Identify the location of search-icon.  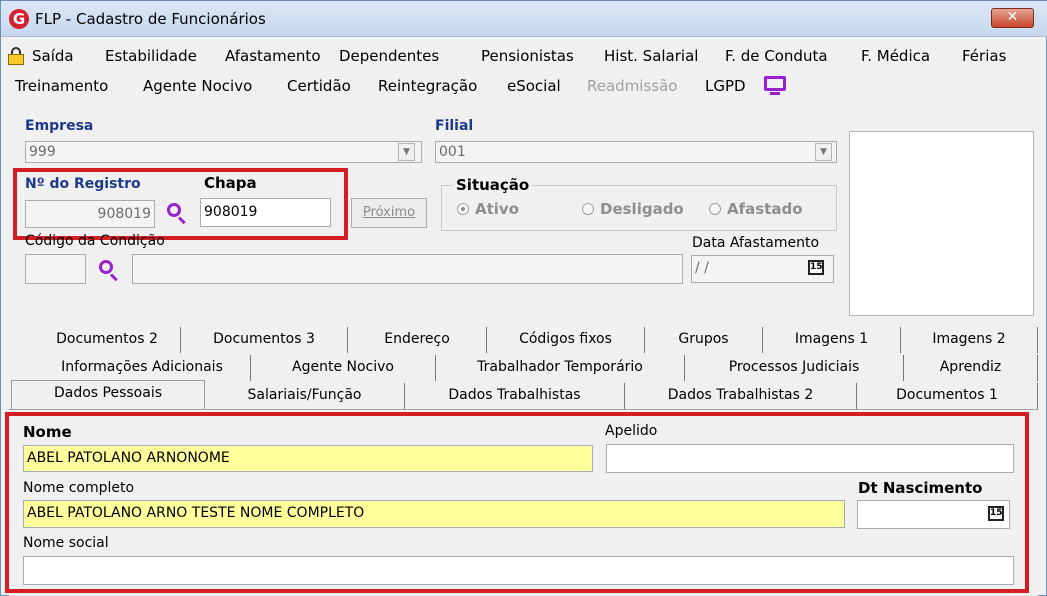
(108, 270).